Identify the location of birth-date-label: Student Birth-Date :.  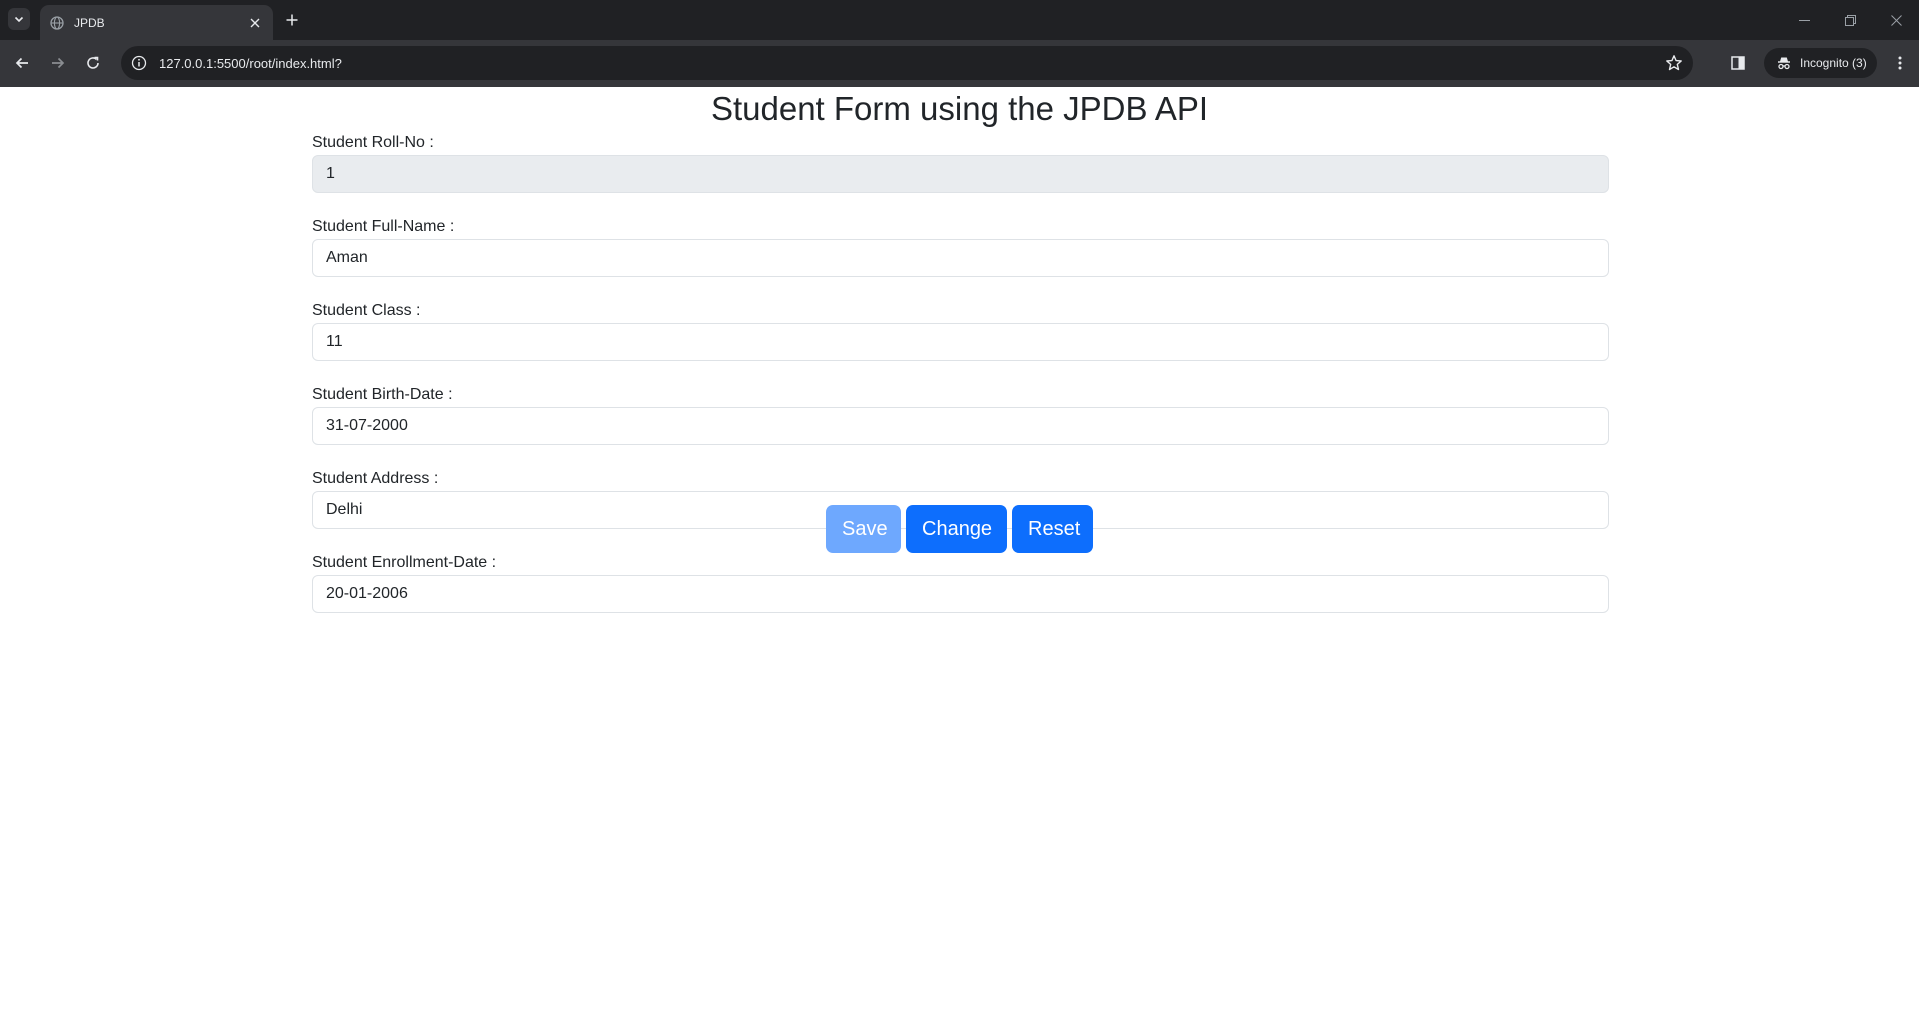
(382, 394).